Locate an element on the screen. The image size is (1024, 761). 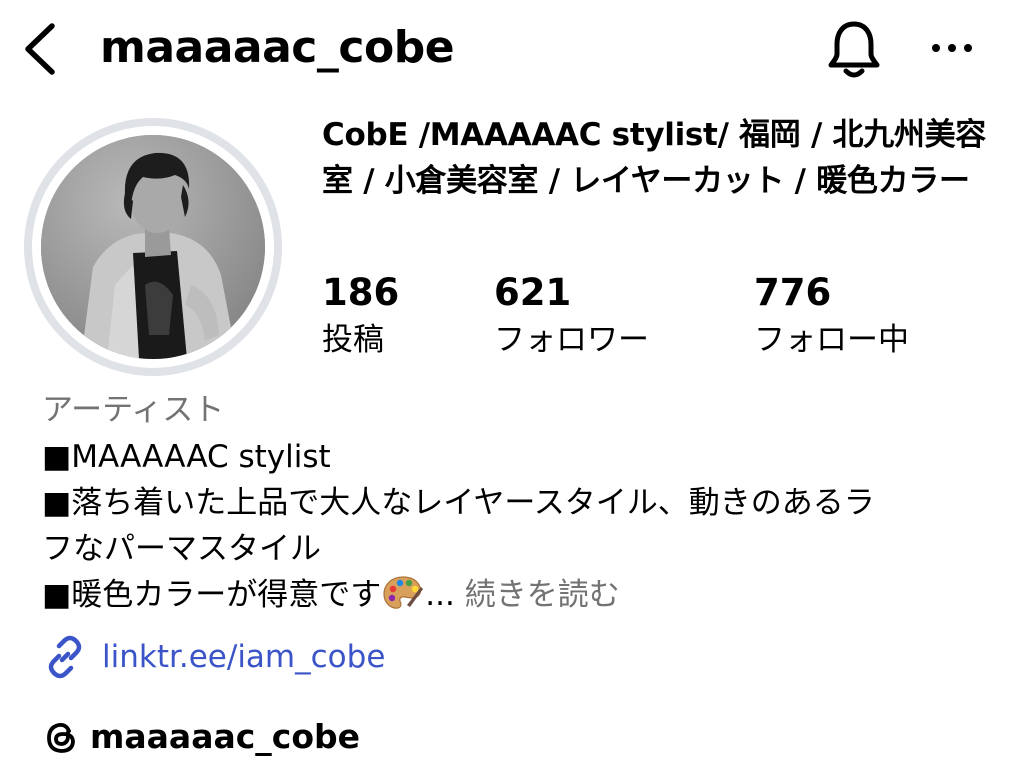
external-link: linktr.ee/iam_cobe is located at coordinates (213, 657).